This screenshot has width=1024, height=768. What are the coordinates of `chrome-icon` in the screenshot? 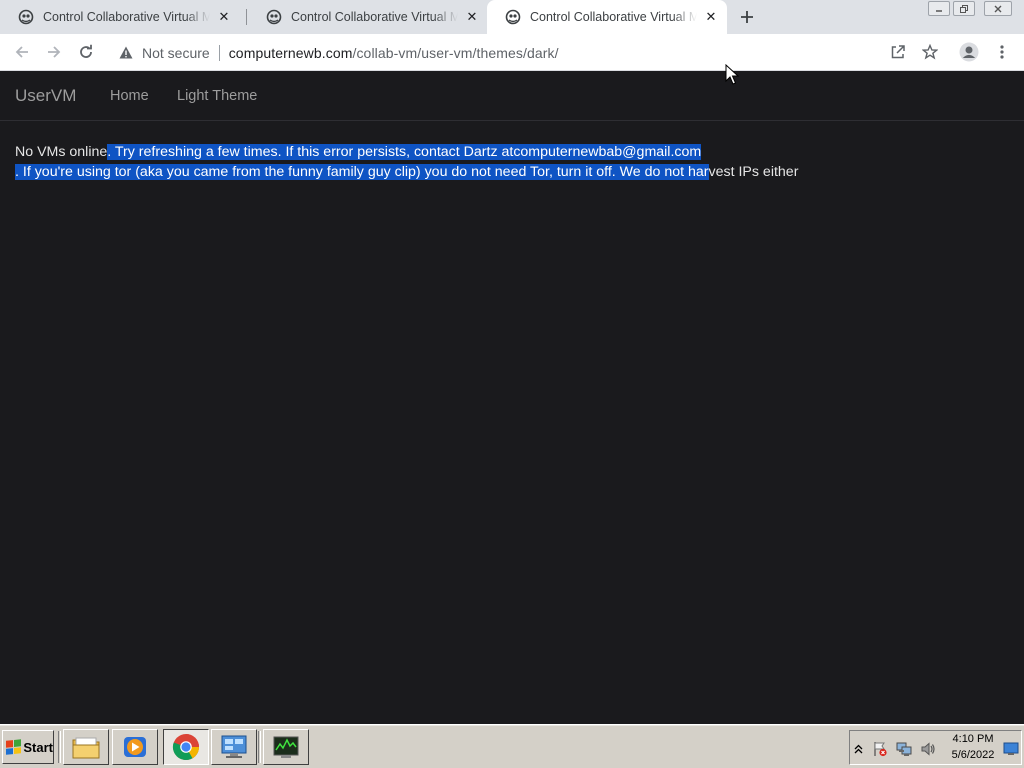 It's located at (186, 747).